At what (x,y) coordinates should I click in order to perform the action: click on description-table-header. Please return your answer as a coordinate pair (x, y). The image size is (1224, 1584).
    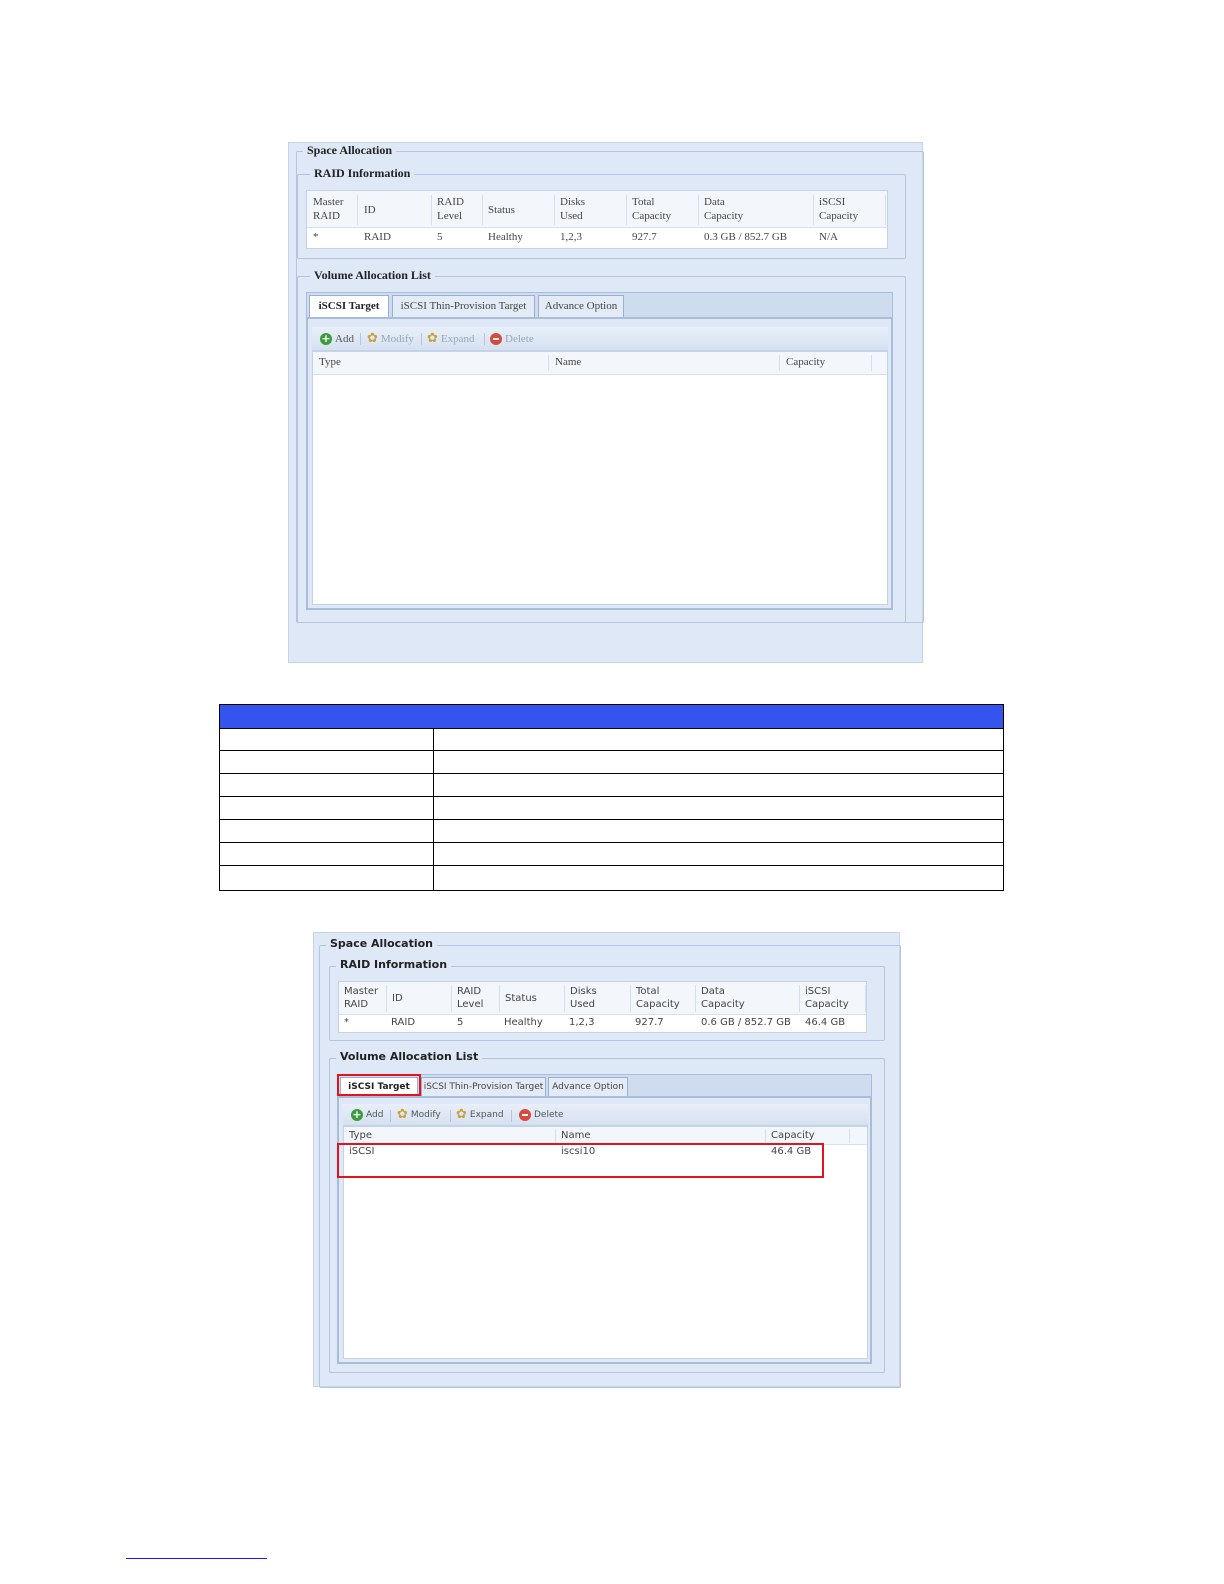
    Looking at the image, I should click on (611, 717).